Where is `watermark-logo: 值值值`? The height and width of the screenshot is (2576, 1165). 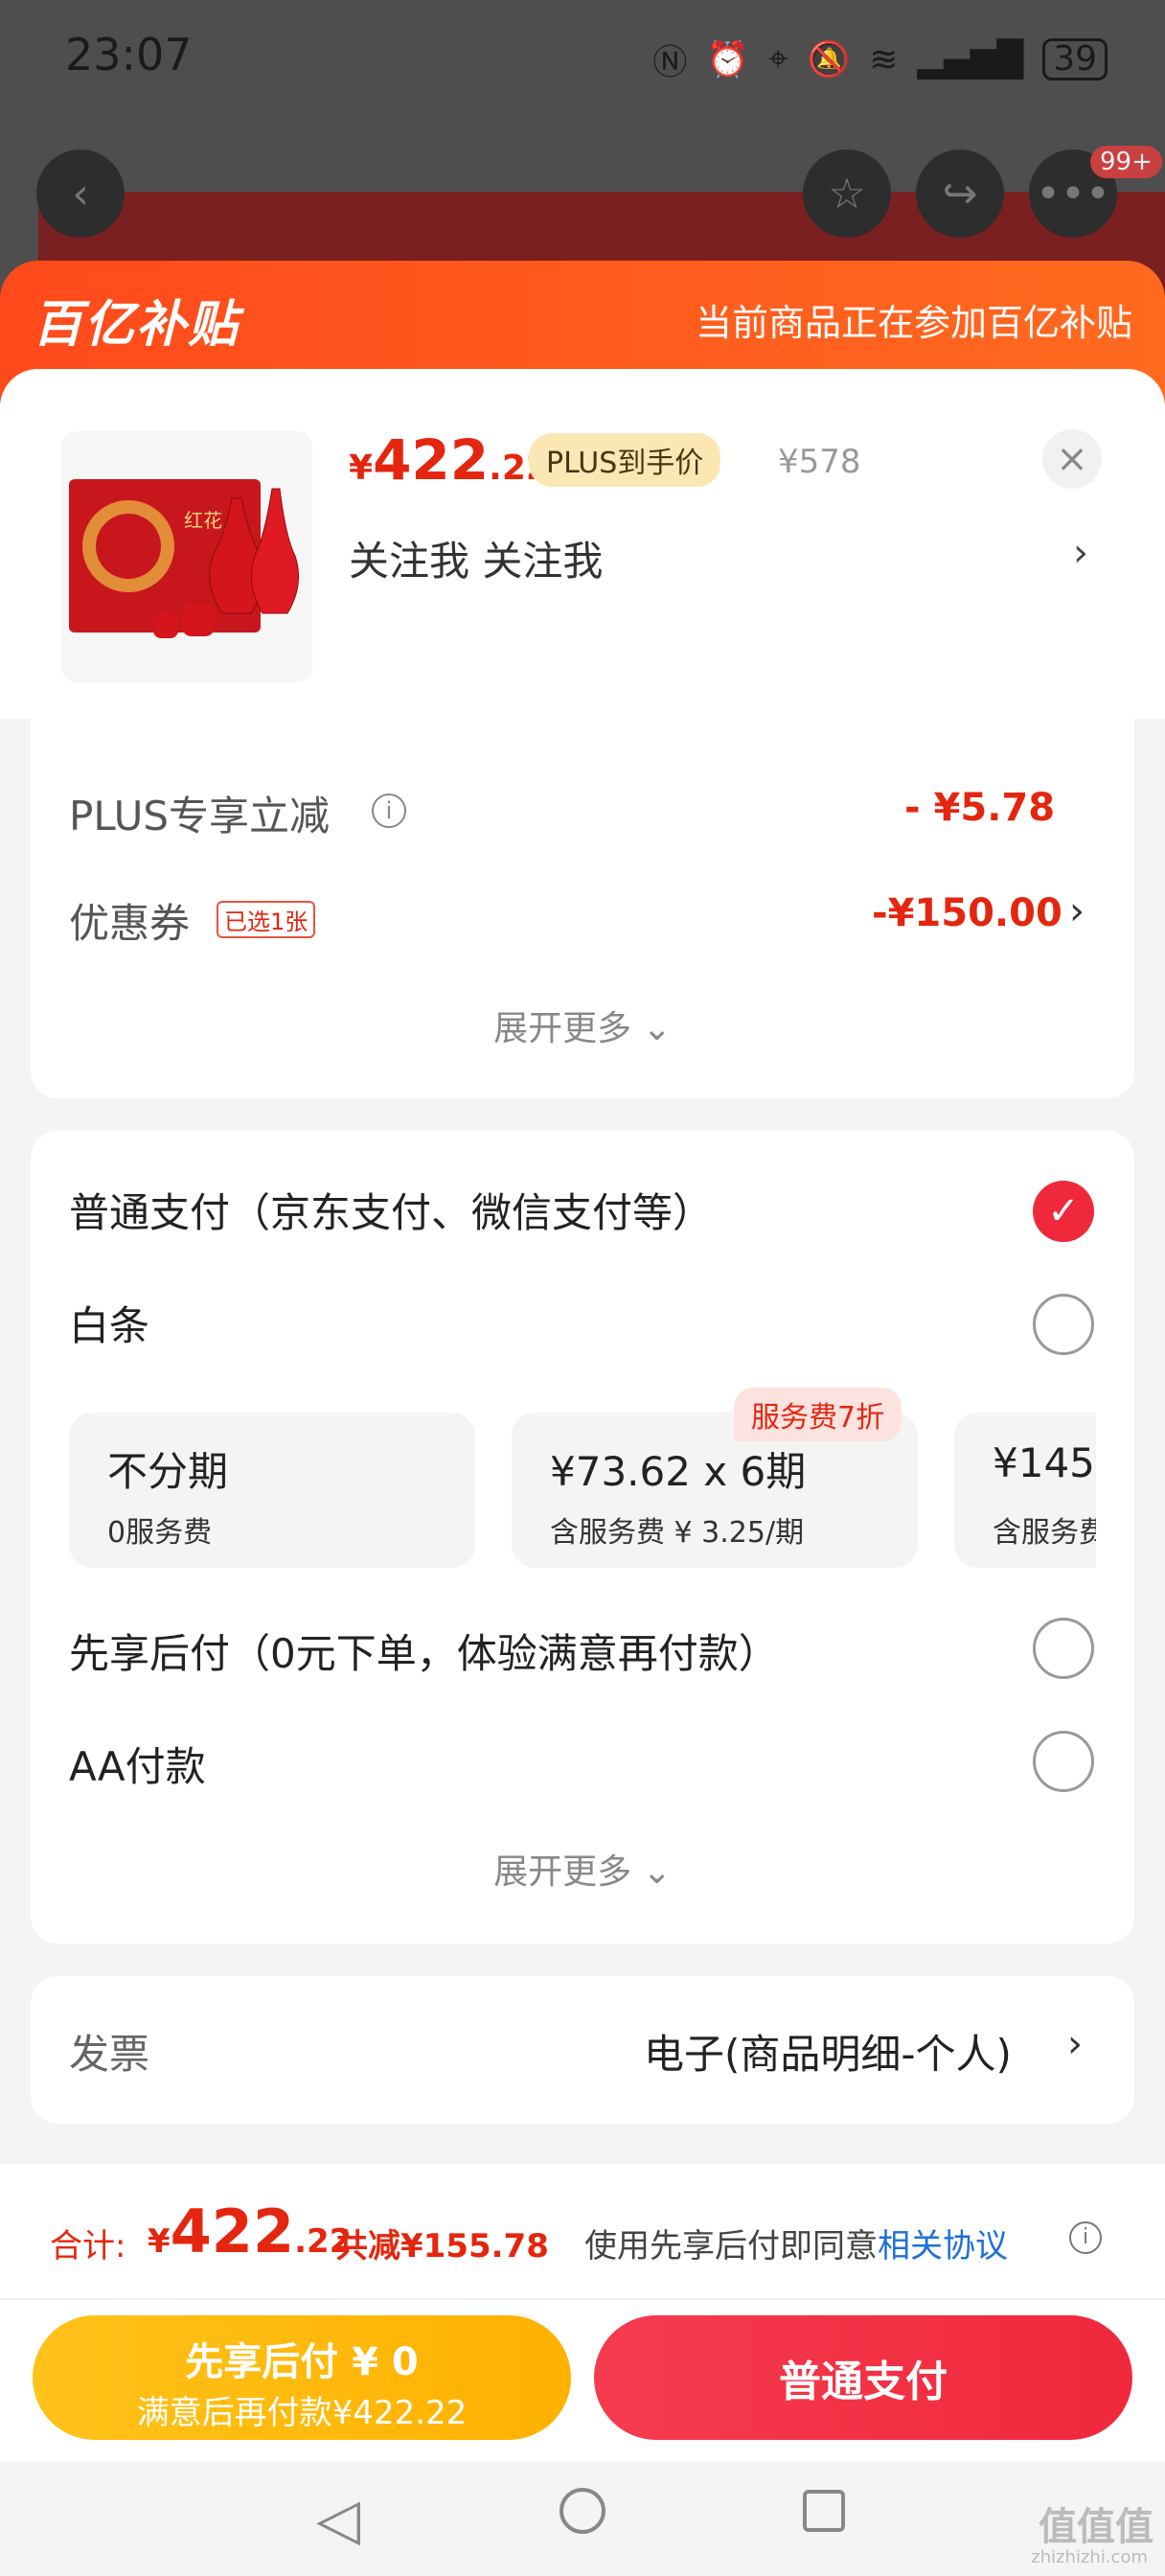 watermark-logo: 值值值 is located at coordinates (1096, 2527).